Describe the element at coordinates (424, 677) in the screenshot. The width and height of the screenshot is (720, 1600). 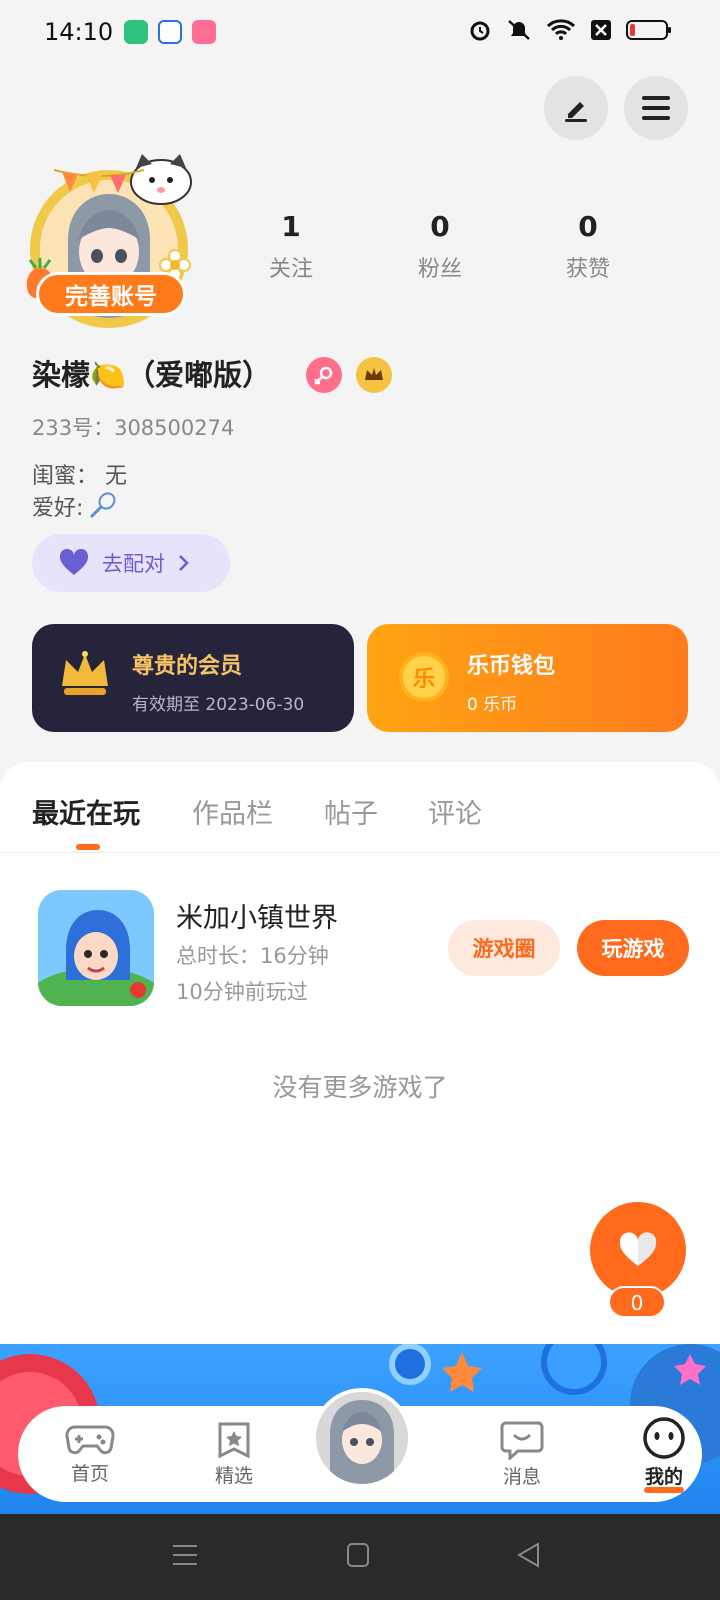
I see `coin-icon: 乐` at that location.